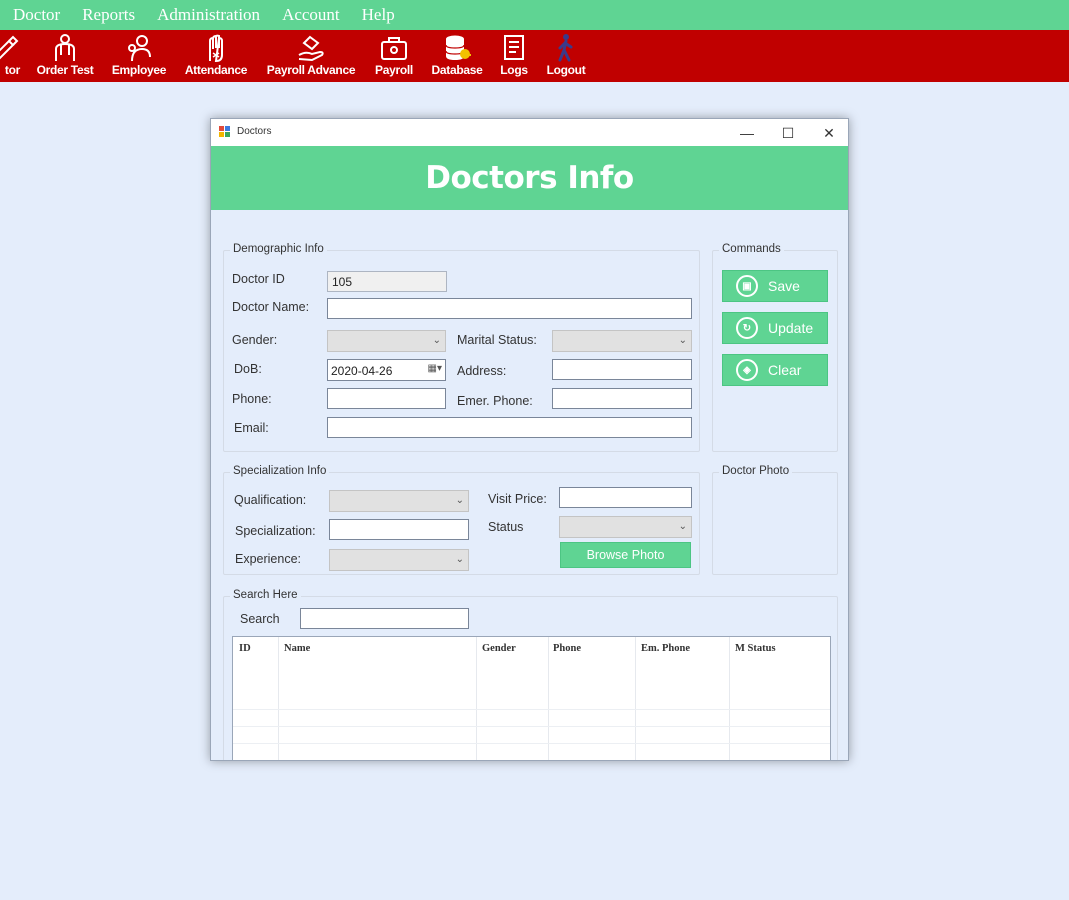 This screenshot has height=900, width=1069. I want to click on group-title: Doctor Photo, so click(756, 471).